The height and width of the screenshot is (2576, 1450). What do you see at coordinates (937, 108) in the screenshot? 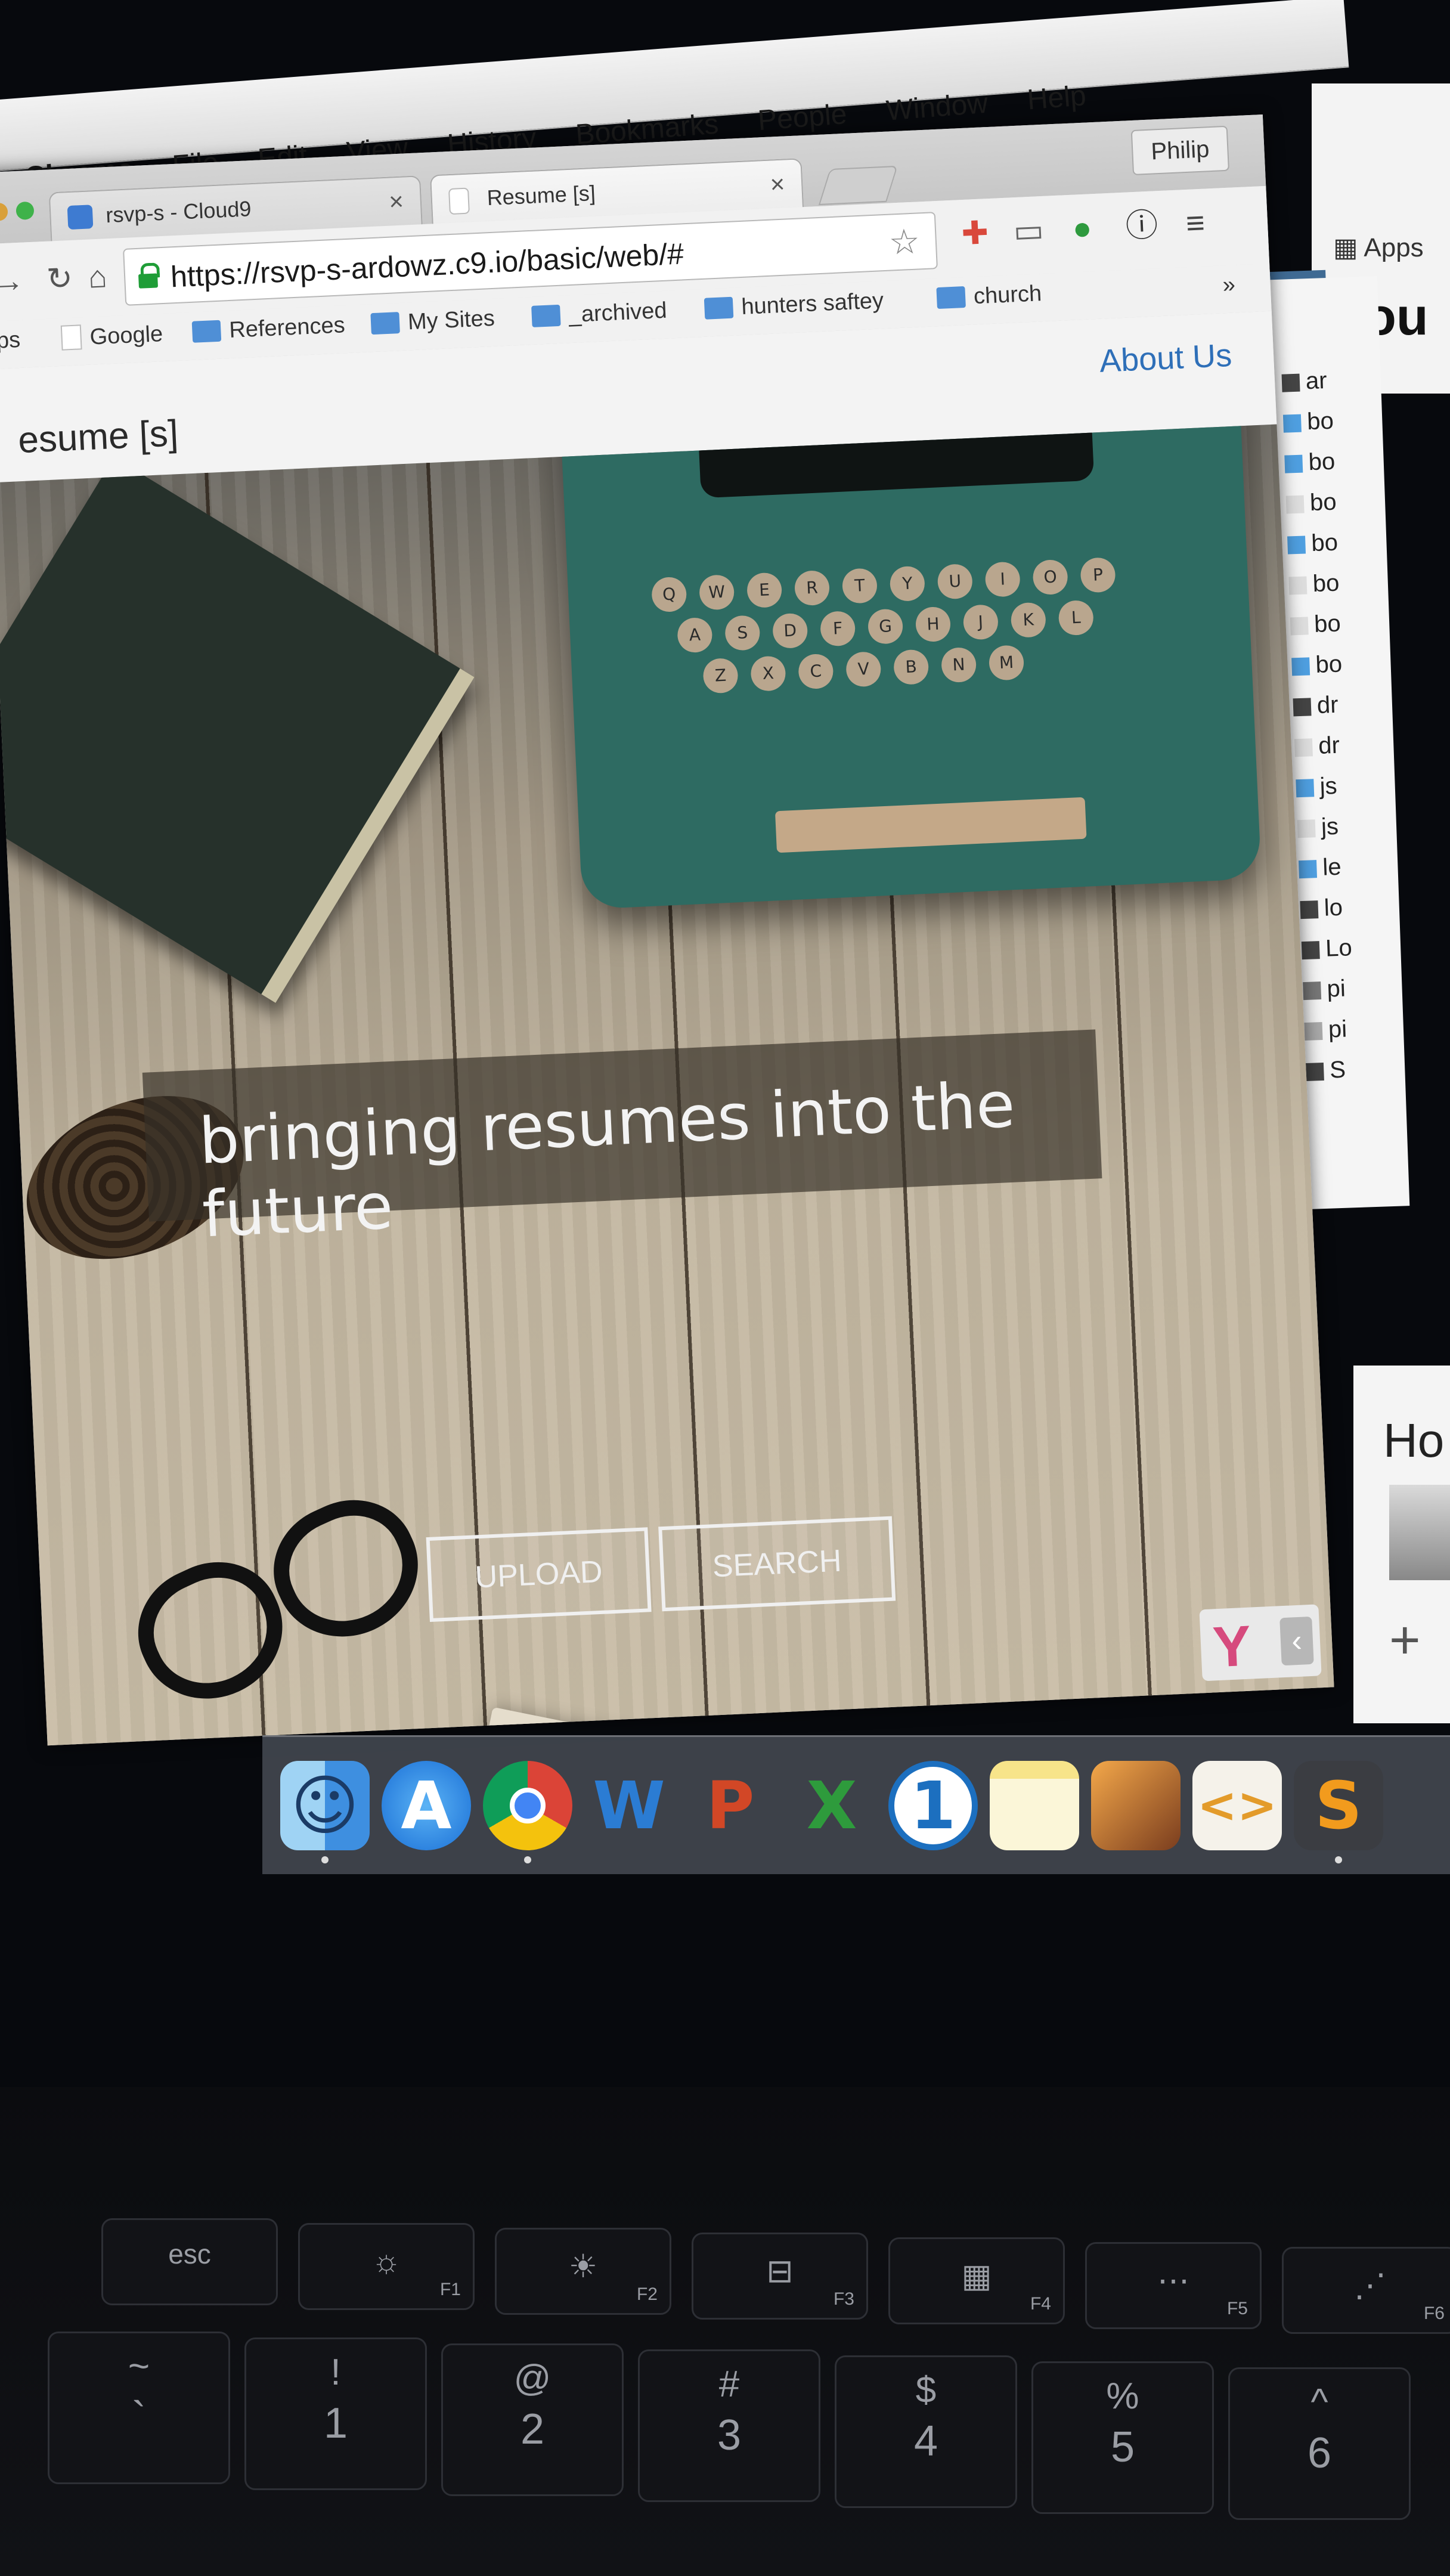
I see `menu-window: Window` at bounding box center [937, 108].